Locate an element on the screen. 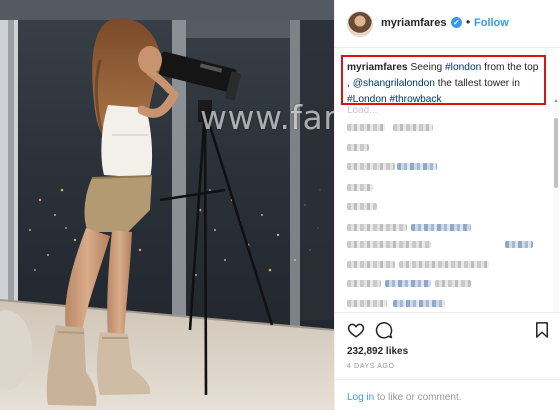 Image resolution: width=560 pixels, height=410 pixels. hashtag-link: #london is located at coordinates (463, 67).